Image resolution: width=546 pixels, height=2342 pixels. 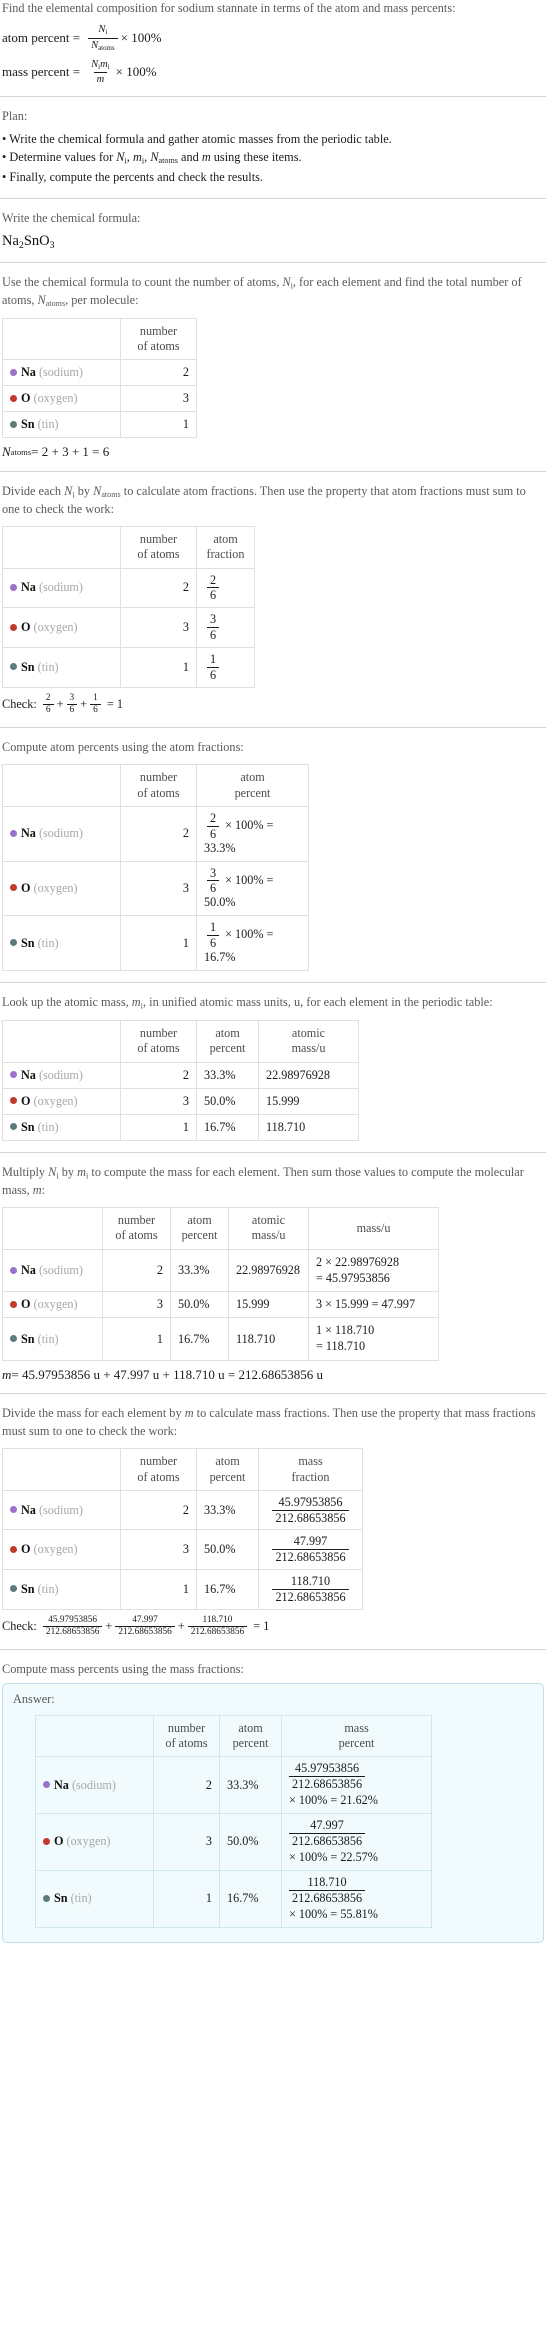 What do you see at coordinates (310, 1510) in the screenshot?
I see `mass-fraction-na: 45.97953856 212.68653856` at bounding box center [310, 1510].